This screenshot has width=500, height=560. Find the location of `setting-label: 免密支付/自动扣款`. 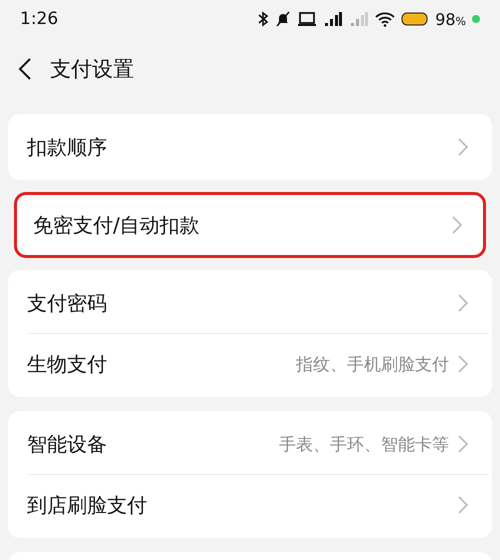

setting-label: 免密支付/自动扣款 is located at coordinates (116, 225).